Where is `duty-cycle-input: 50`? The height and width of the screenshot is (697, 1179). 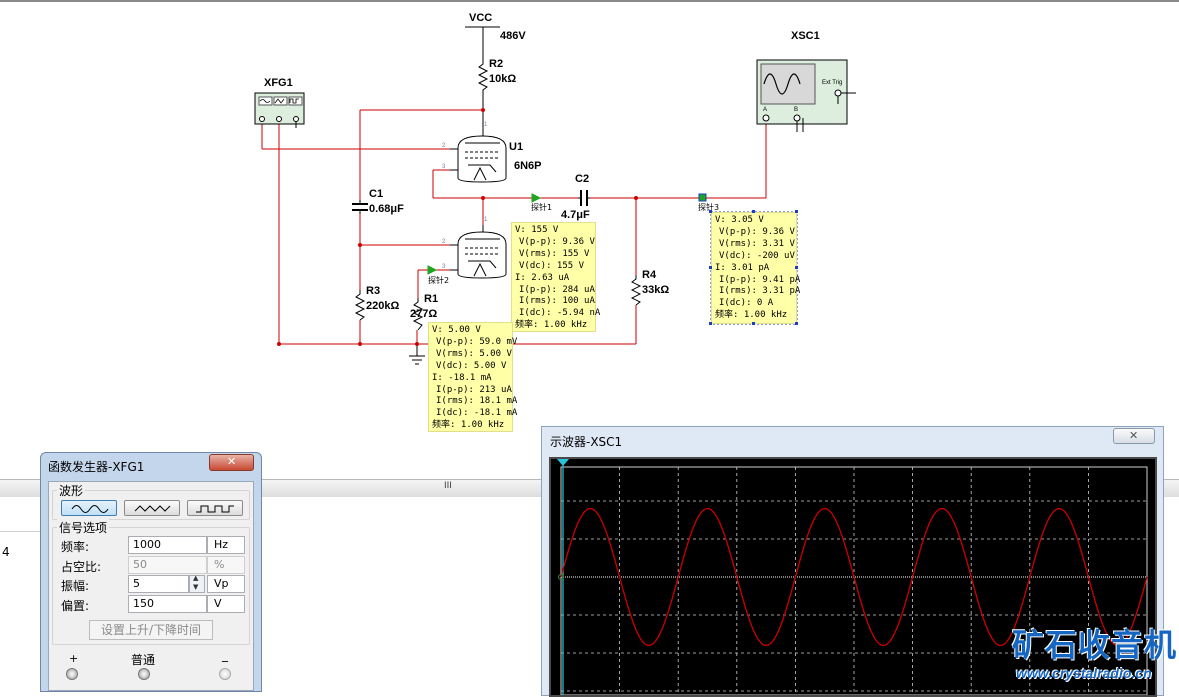
duty-cycle-input: 50 is located at coordinates (167, 565).